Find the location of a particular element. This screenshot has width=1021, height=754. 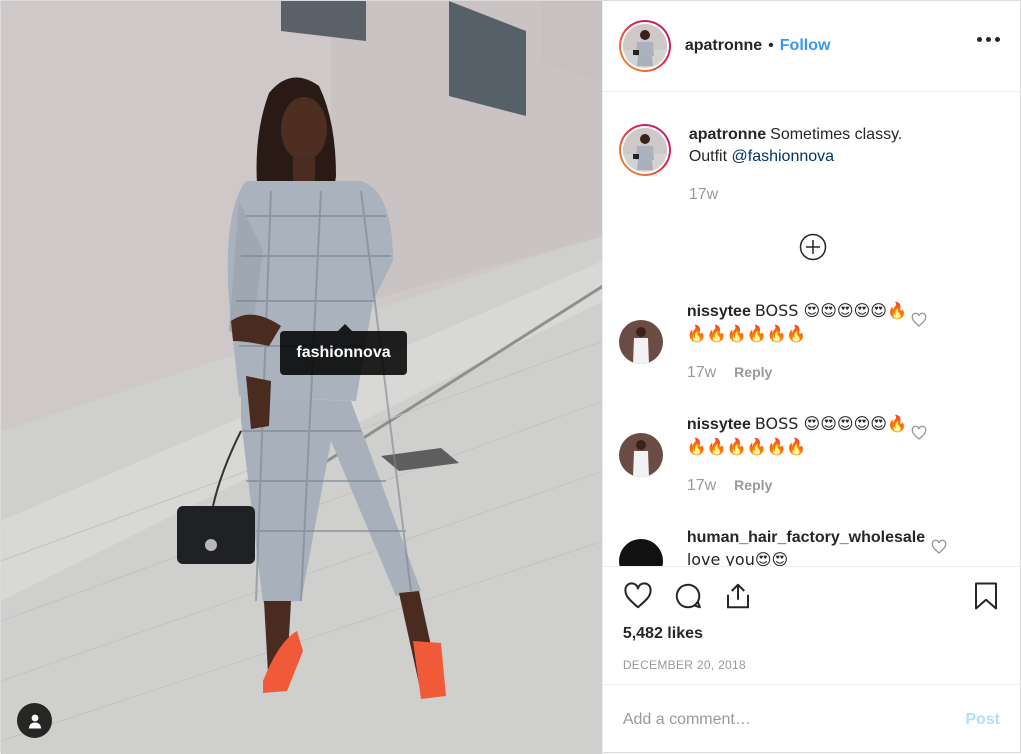

caption-time: 17w is located at coordinates (703, 195).